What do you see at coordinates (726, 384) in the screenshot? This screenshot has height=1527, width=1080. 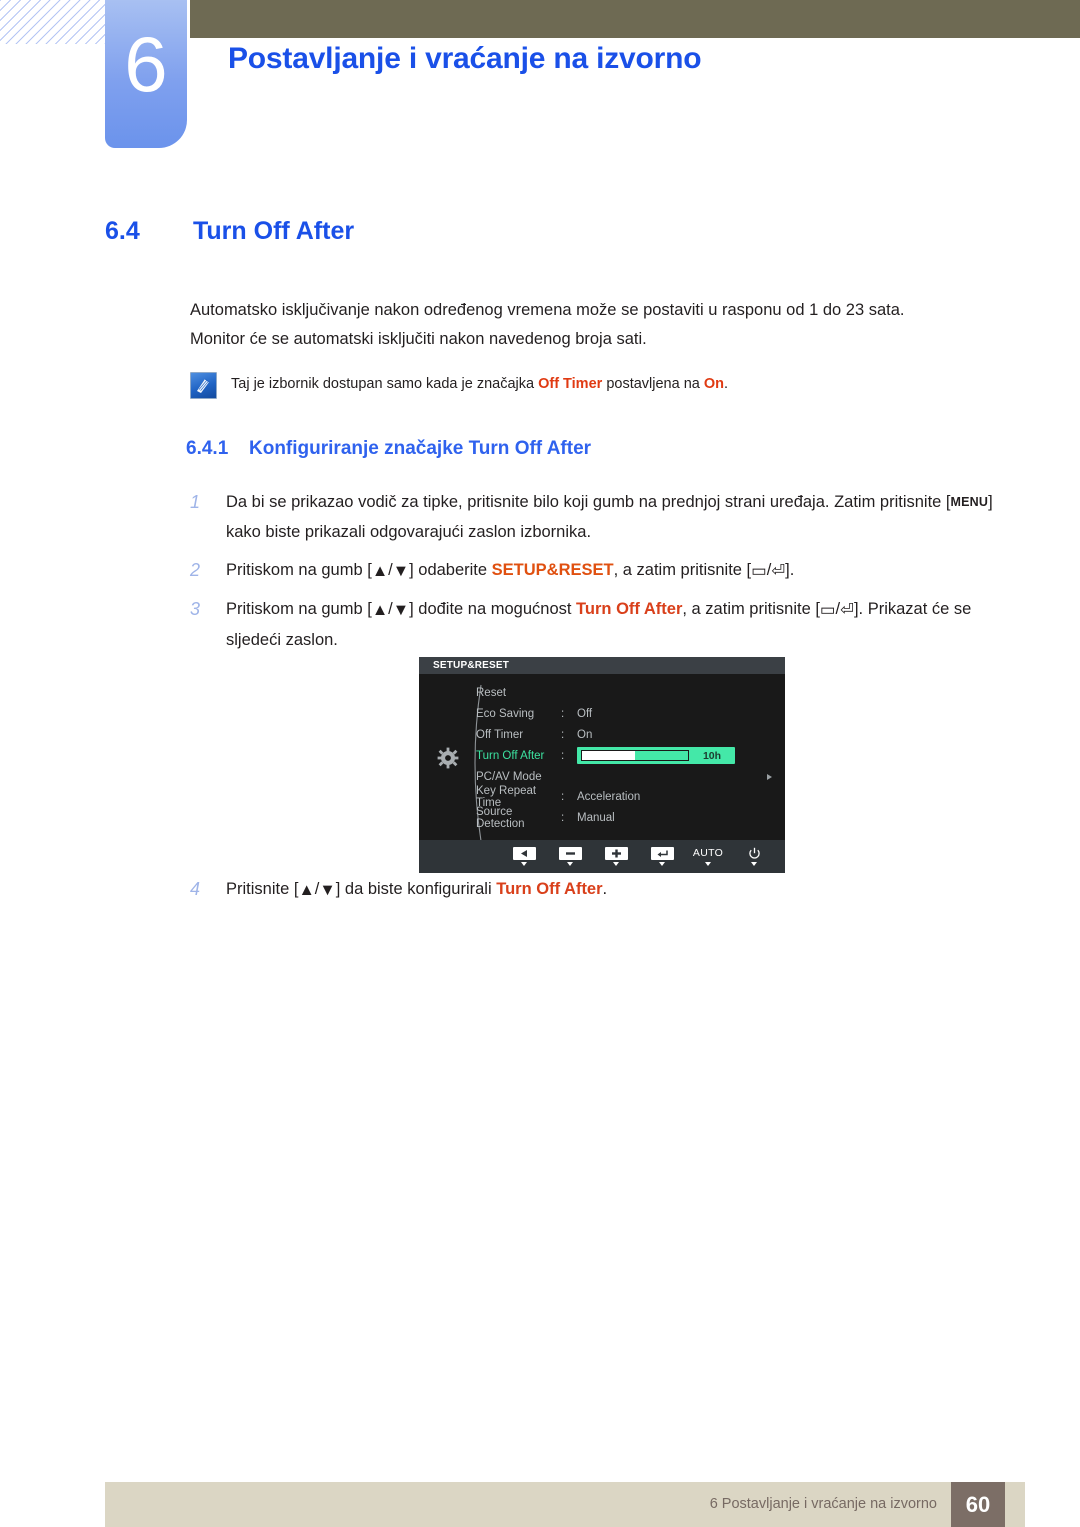 I see `note-text-after: .` at bounding box center [726, 384].